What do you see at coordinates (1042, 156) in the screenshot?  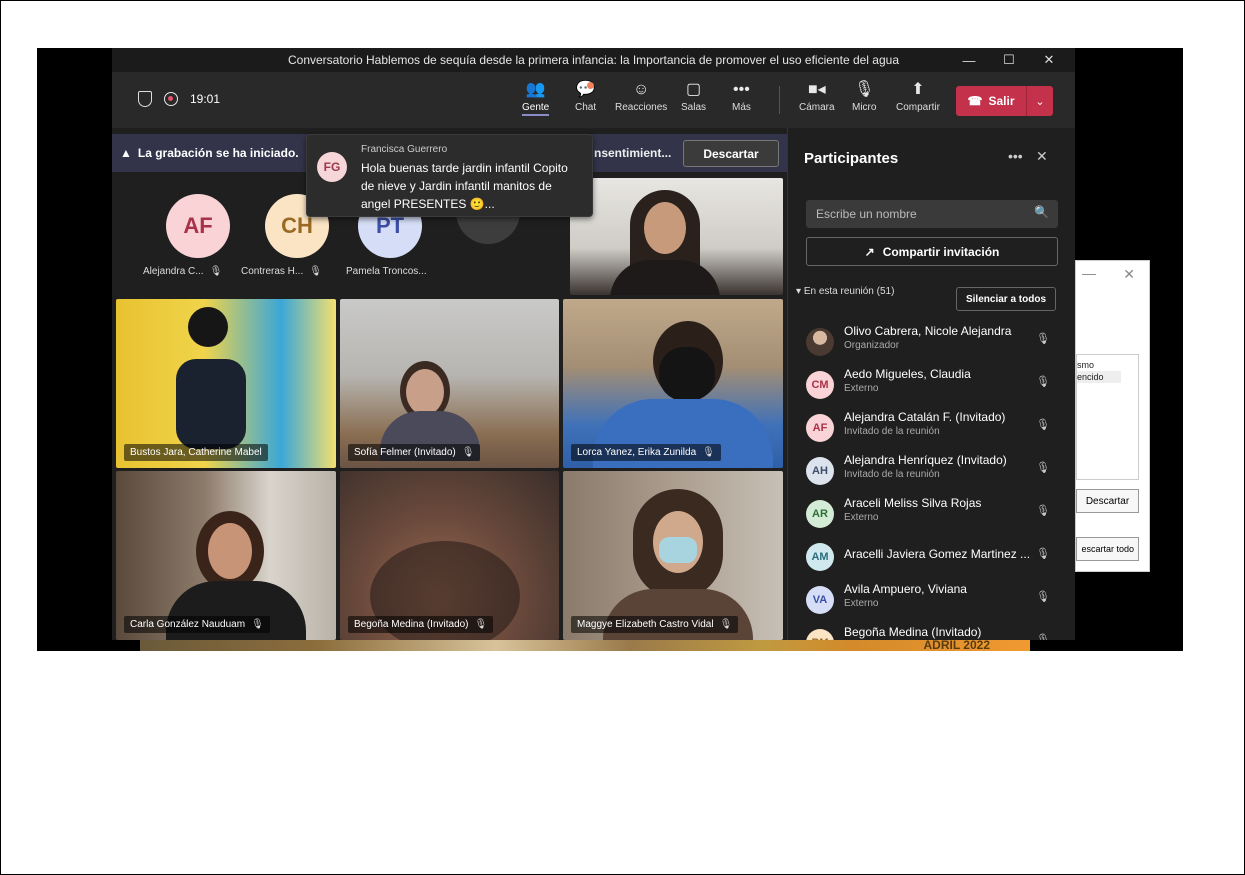 I see `close-panel-icon: ✕` at bounding box center [1042, 156].